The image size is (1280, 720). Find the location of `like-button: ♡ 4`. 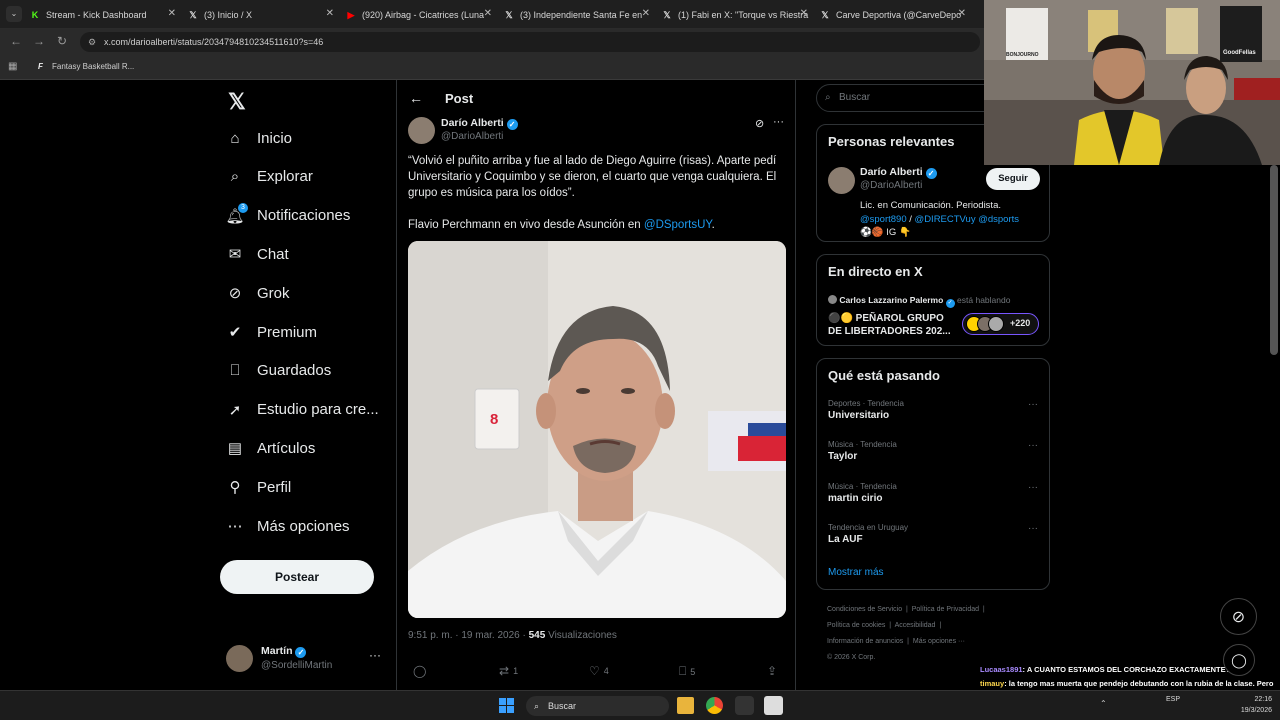

like-button: ♡ 4 is located at coordinates (599, 671).